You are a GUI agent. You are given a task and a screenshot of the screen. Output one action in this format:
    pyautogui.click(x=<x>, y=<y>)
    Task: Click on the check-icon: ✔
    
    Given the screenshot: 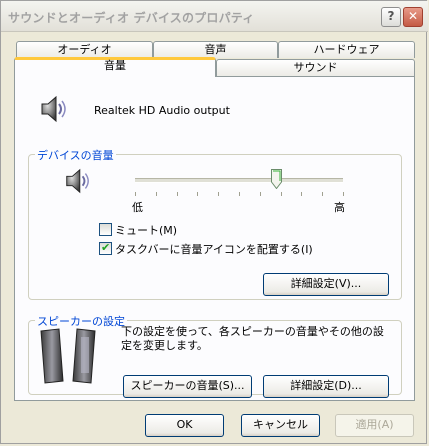 What is the action you would take?
    pyautogui.click(x=106, y=247)
    